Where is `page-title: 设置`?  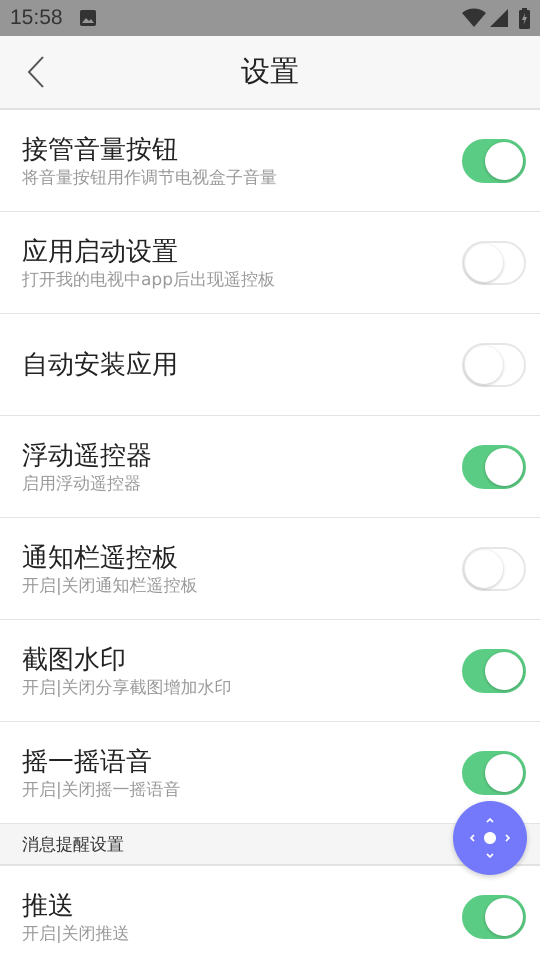
page-title: 设置 is located at coordinates (270, 71).